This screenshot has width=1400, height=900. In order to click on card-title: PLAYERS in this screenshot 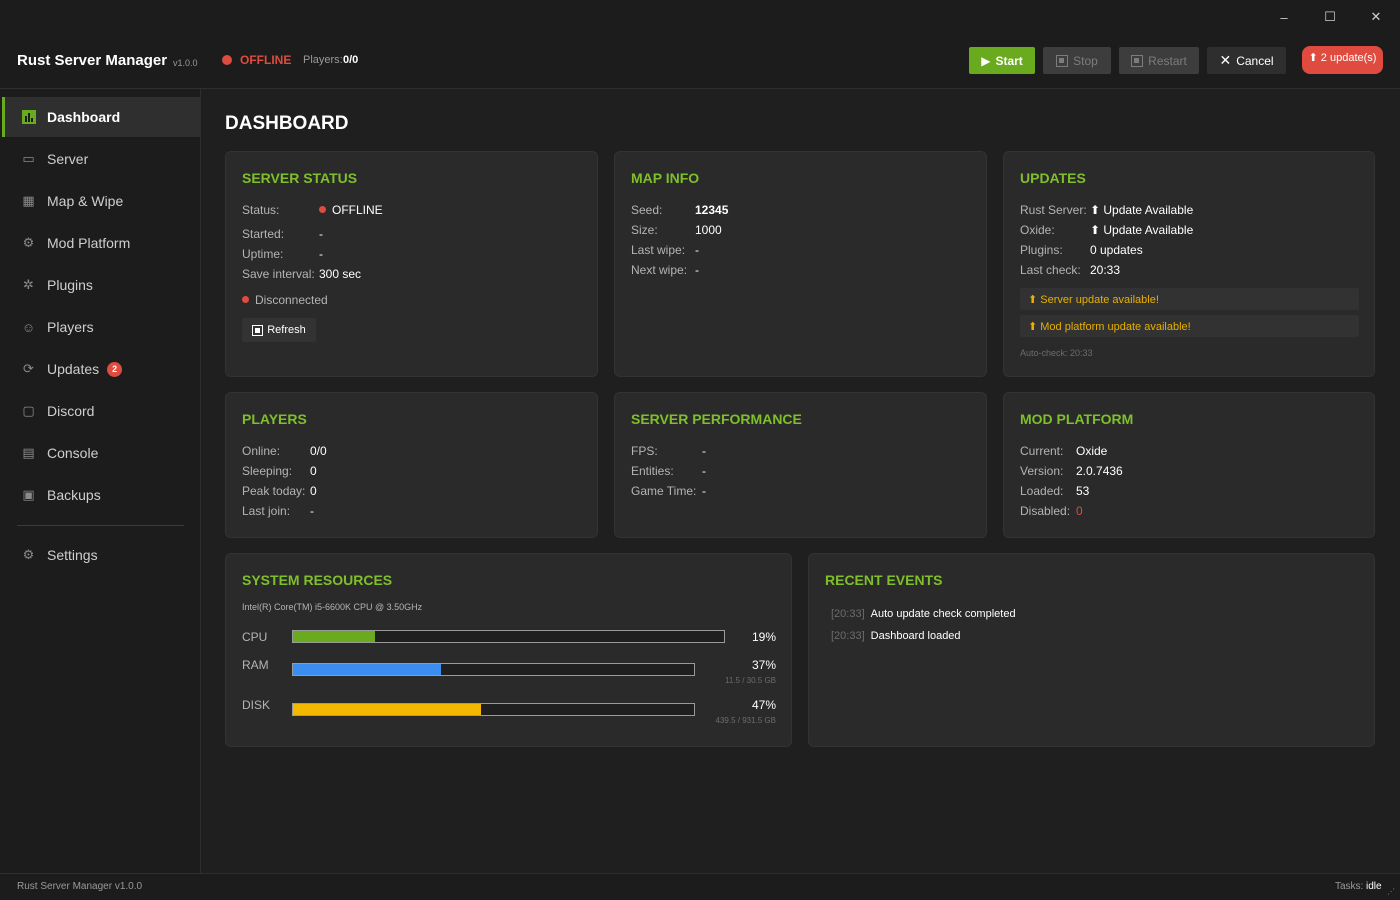, I will do `click(274, 419)`.